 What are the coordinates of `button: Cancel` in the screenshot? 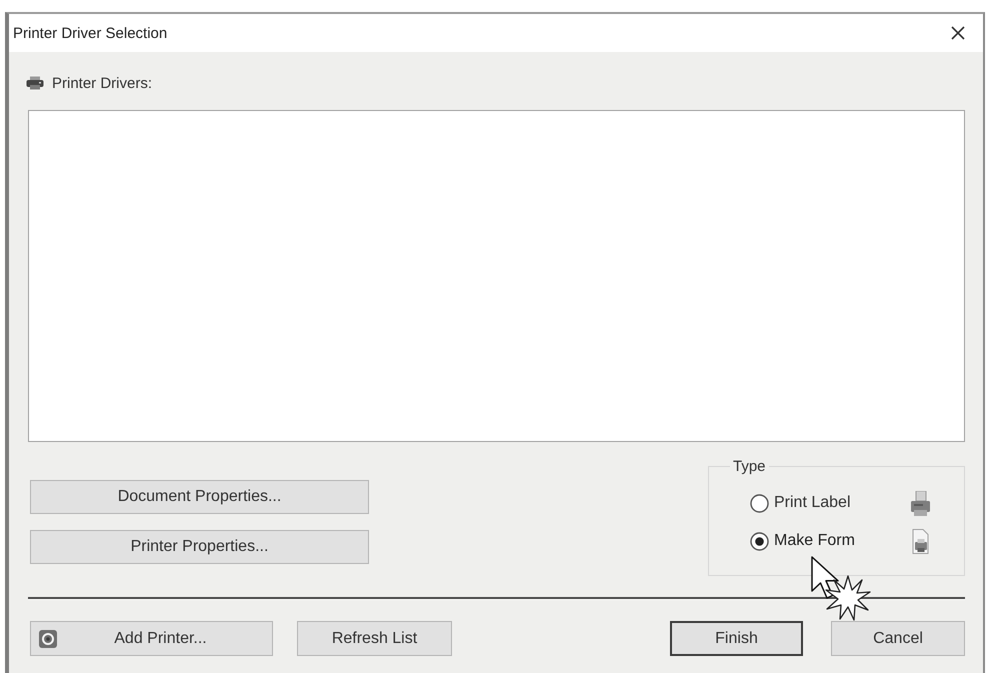 It's located at (898, 638).